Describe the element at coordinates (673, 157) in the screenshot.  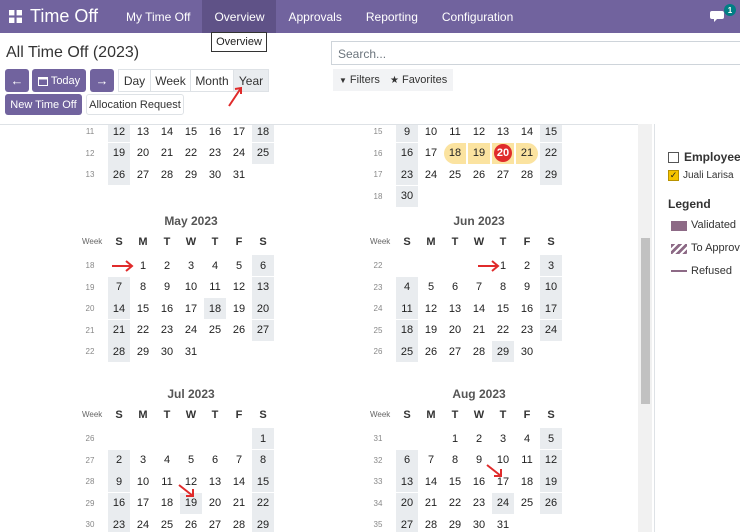
I see `employee-all-checkbox` at that location.